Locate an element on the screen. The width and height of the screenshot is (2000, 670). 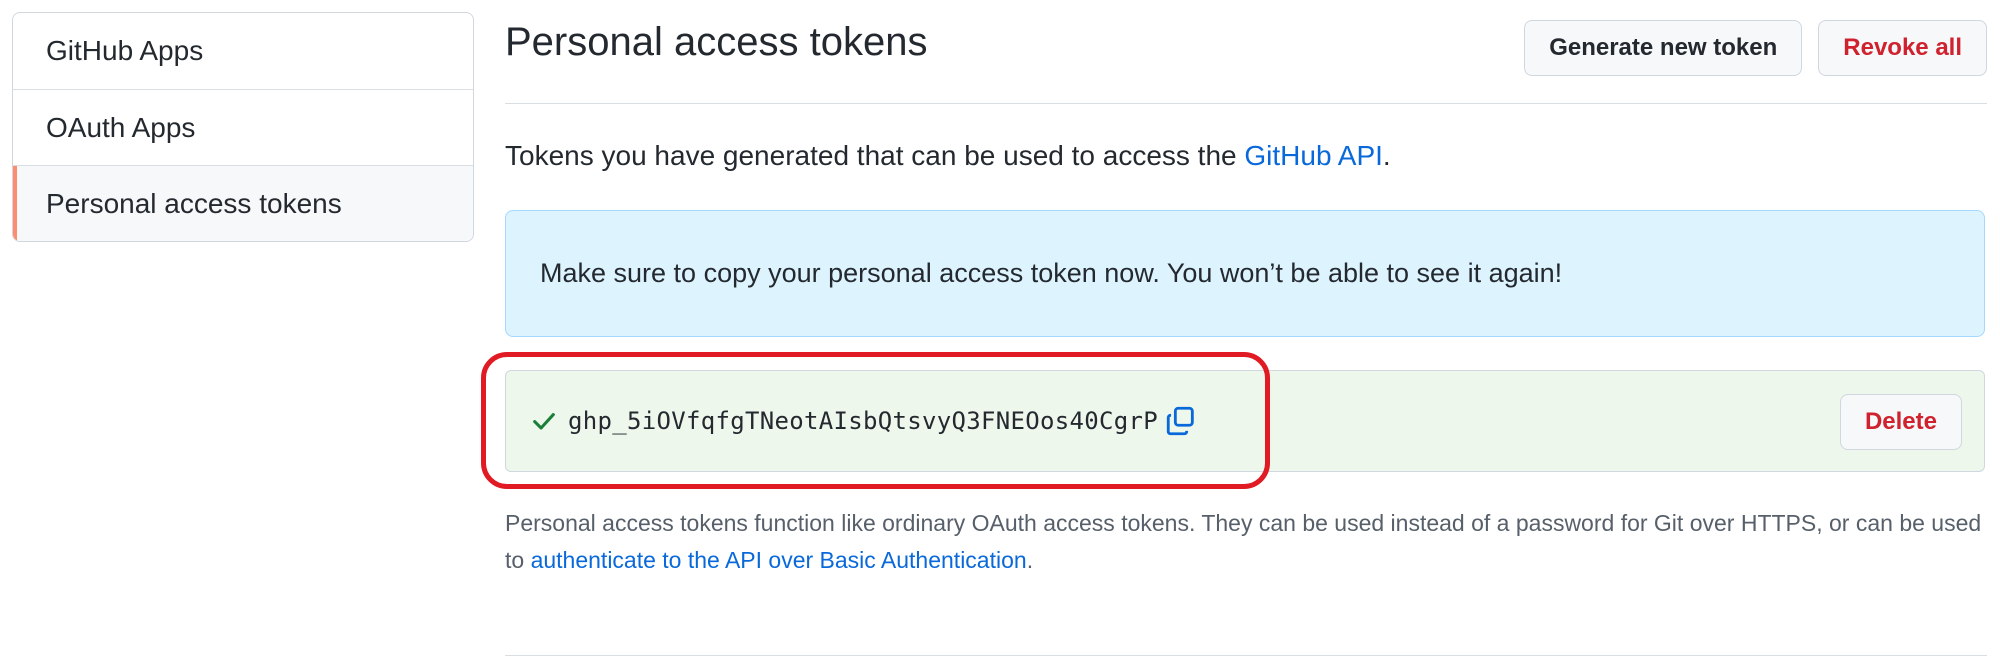
header-actions: Generate new token Revoke all is located at coordinates (1755, 48).